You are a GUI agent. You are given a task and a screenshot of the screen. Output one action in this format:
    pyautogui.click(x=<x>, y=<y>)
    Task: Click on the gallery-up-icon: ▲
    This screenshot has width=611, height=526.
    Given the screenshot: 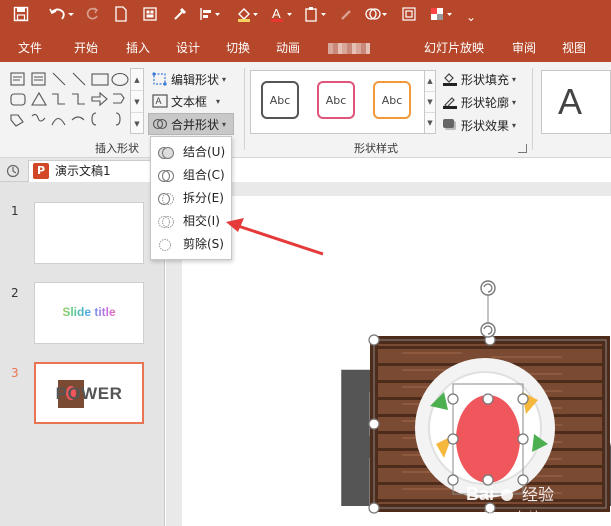 What is the action you would take?
    pyautogui.click(x=137, y=80)
    